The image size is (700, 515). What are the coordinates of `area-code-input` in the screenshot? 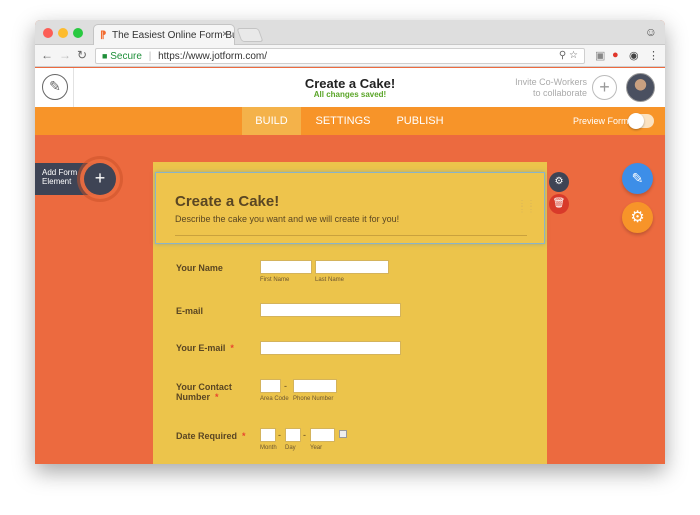 It's located at (270, 386).